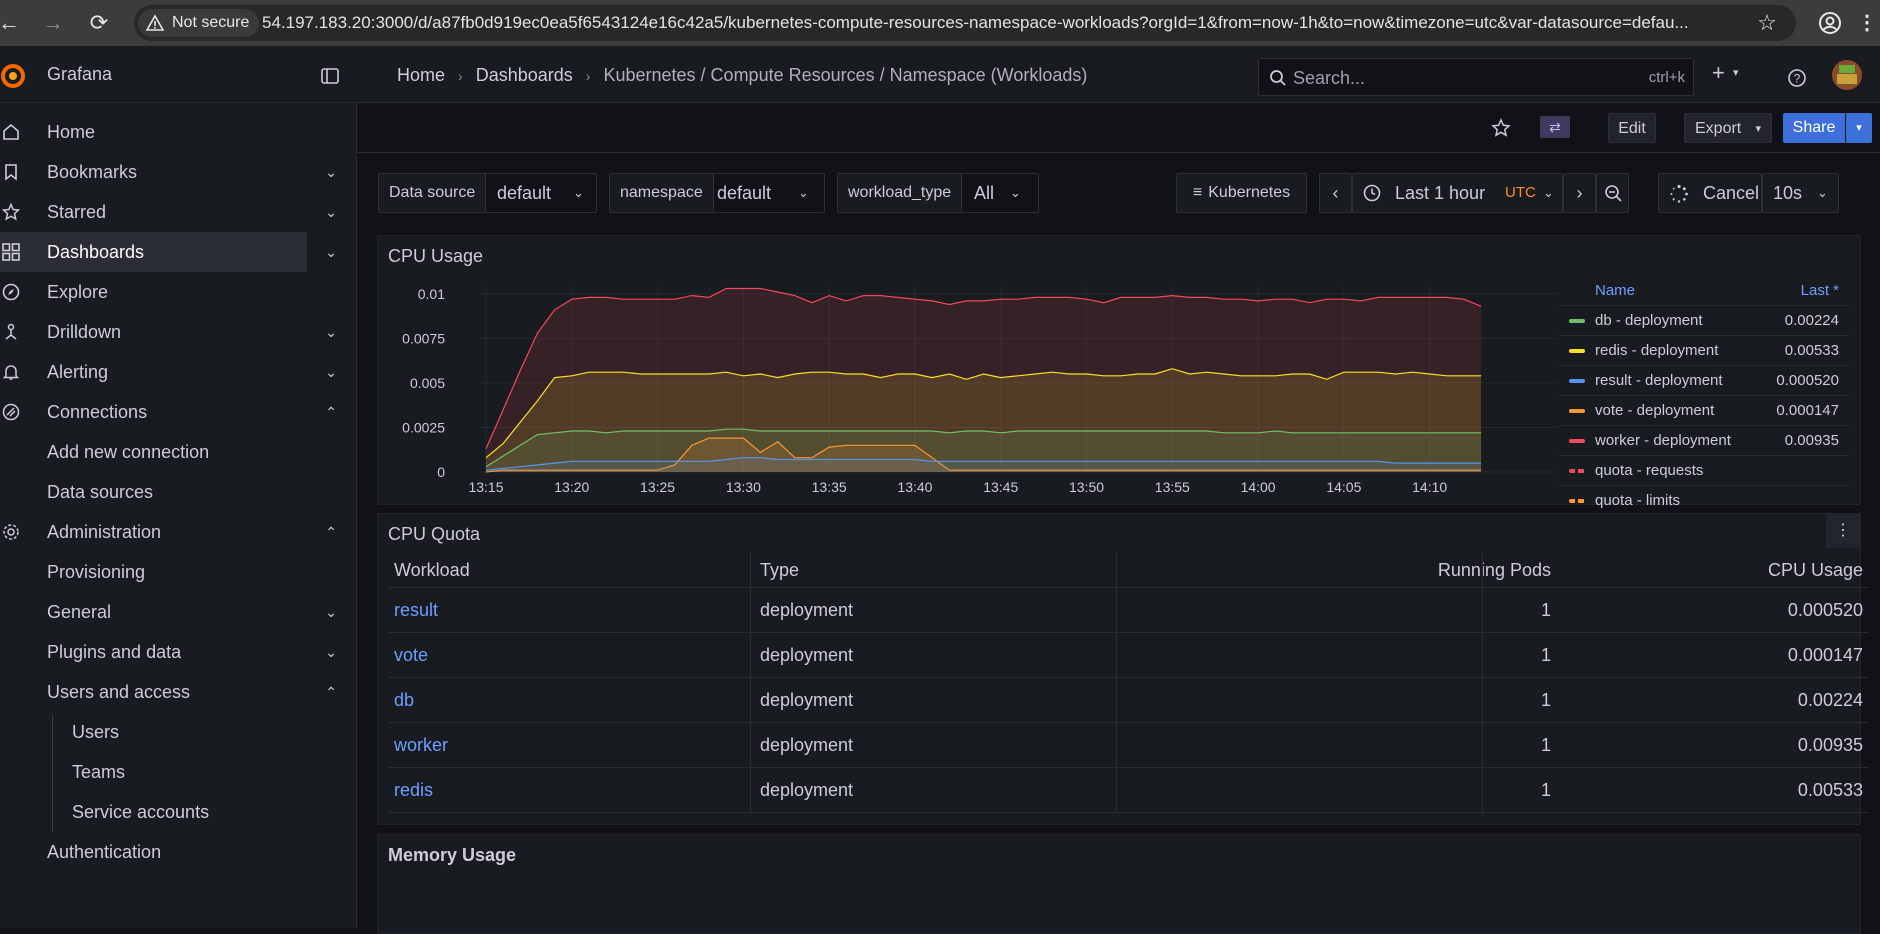 Image resolution: width=1880 pixels, height=934 pixels. I want to click on kubernetes-dashboards-button: ≡ Kubernetes, so click(1241, 193).